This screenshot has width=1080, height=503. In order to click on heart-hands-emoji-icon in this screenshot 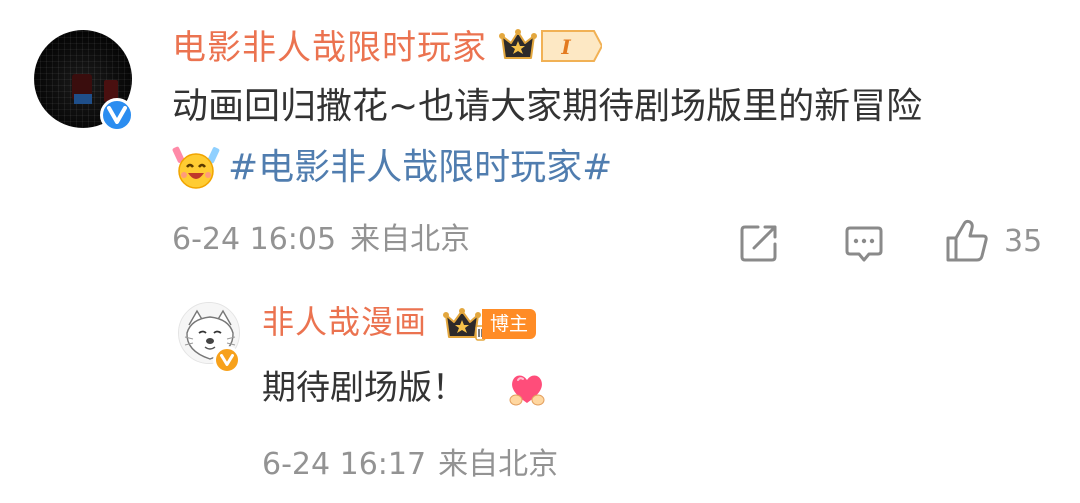, I will do `click(527, 390)`.